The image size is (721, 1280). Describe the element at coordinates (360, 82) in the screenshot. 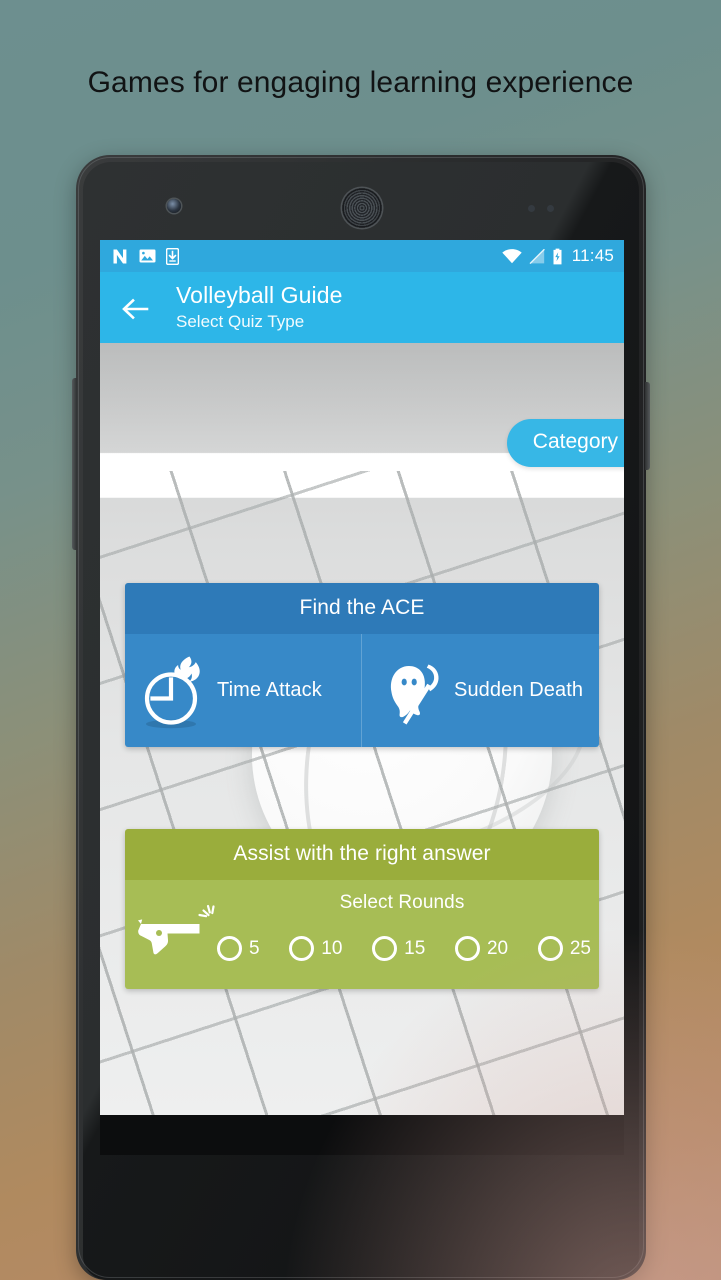

I see `promo-headline: Games for engaging learning experience` at that location.